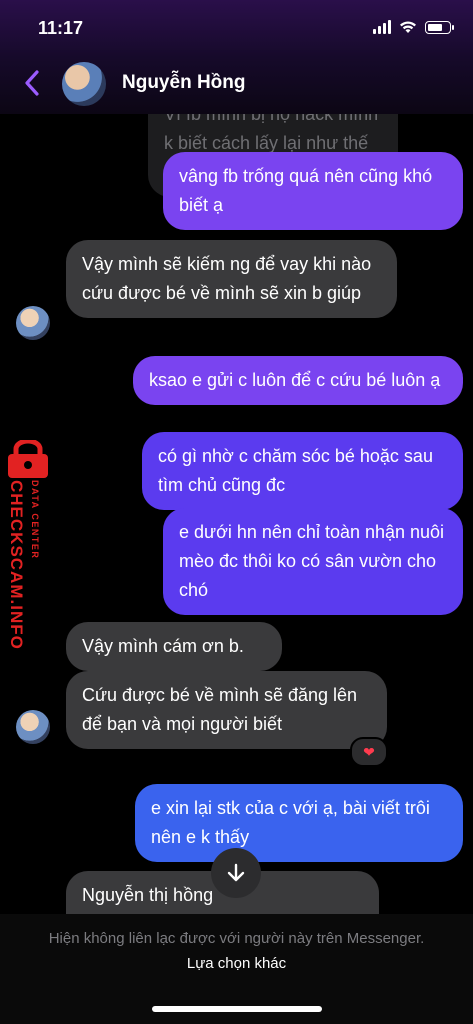 The width and height of the screenshot is (473, 1024). Describe the element at coordinates (298, 380) in the screenshot. I see `message-bubble-outgoing: ksao e gửi c luôn để c cứu bé luôn ạ` at that location.